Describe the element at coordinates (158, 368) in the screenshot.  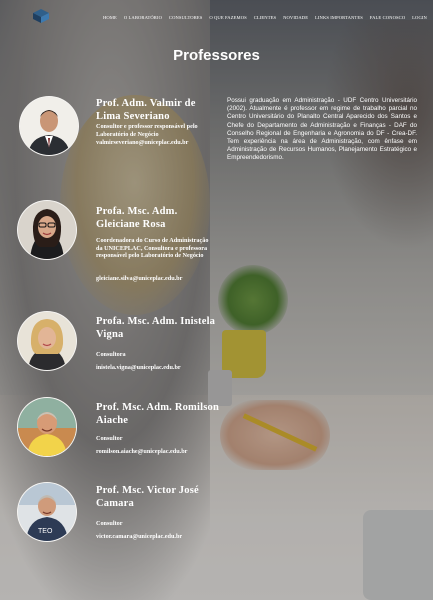
I see `professor-email: inistela.vigna@uniceplac.edu.br` at that location.